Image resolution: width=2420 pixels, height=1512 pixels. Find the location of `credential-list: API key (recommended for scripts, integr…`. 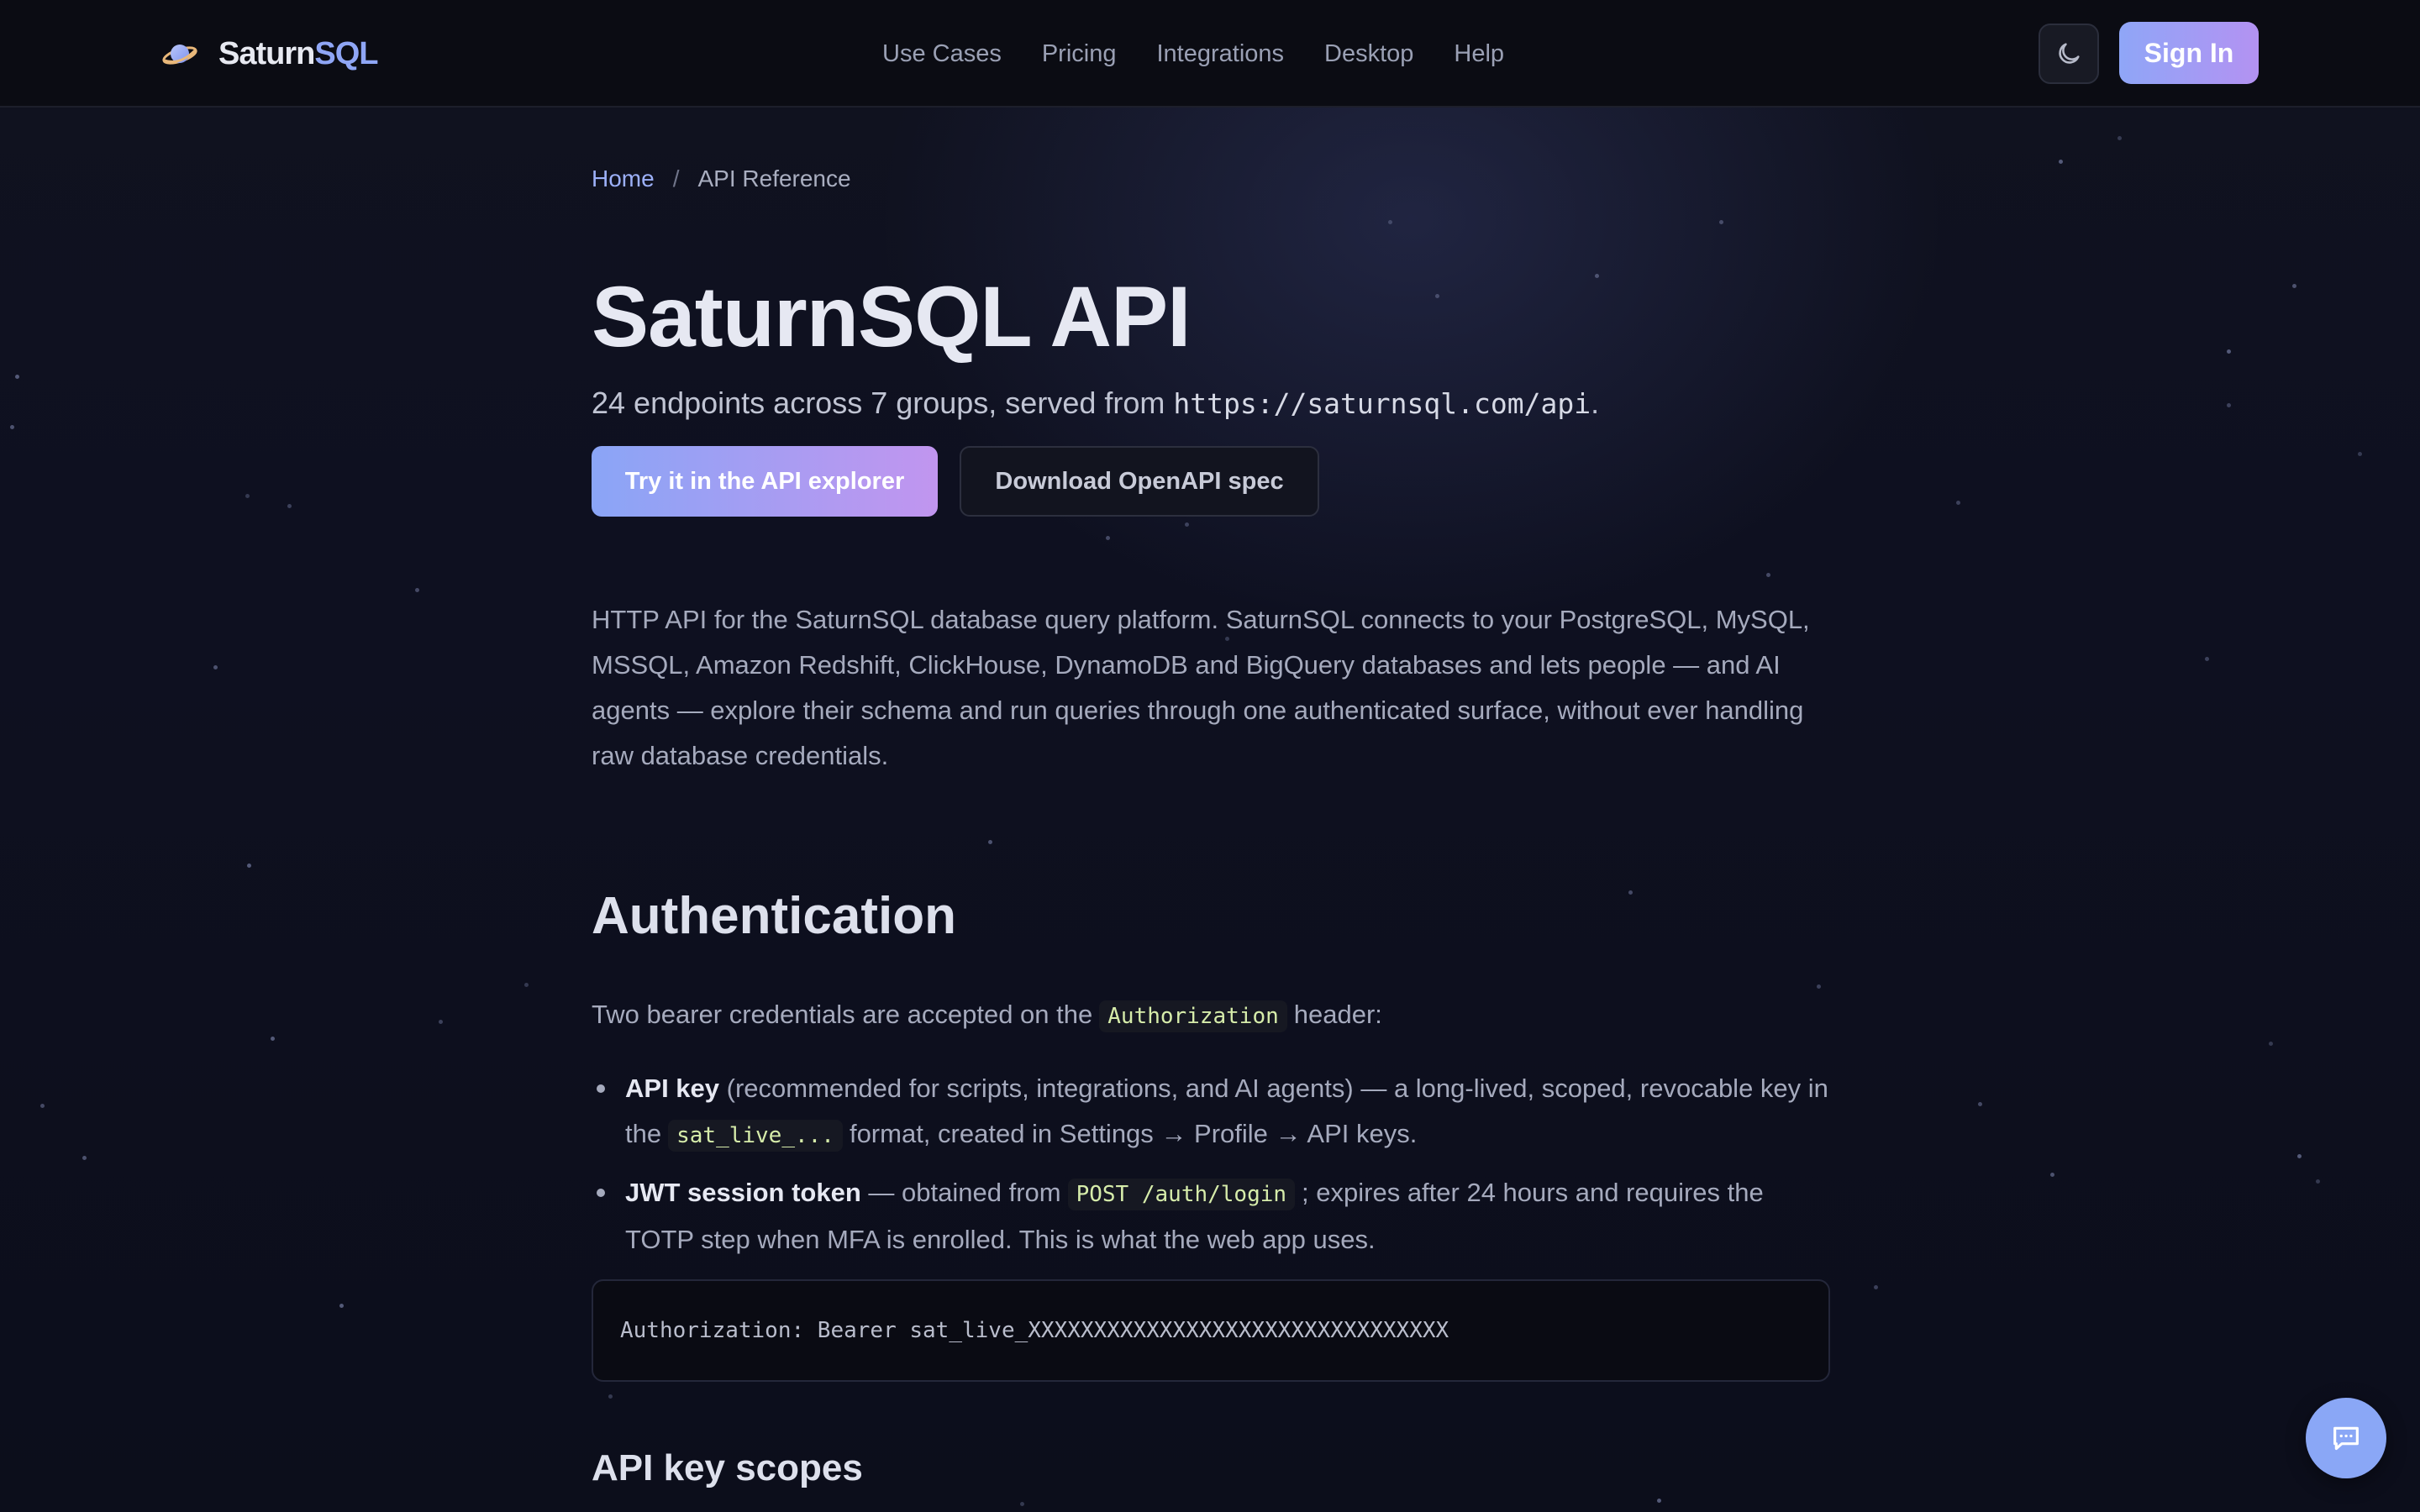

credential-list: API key (recommended for scripts, integr… is located at coordinates (1211, 1164).